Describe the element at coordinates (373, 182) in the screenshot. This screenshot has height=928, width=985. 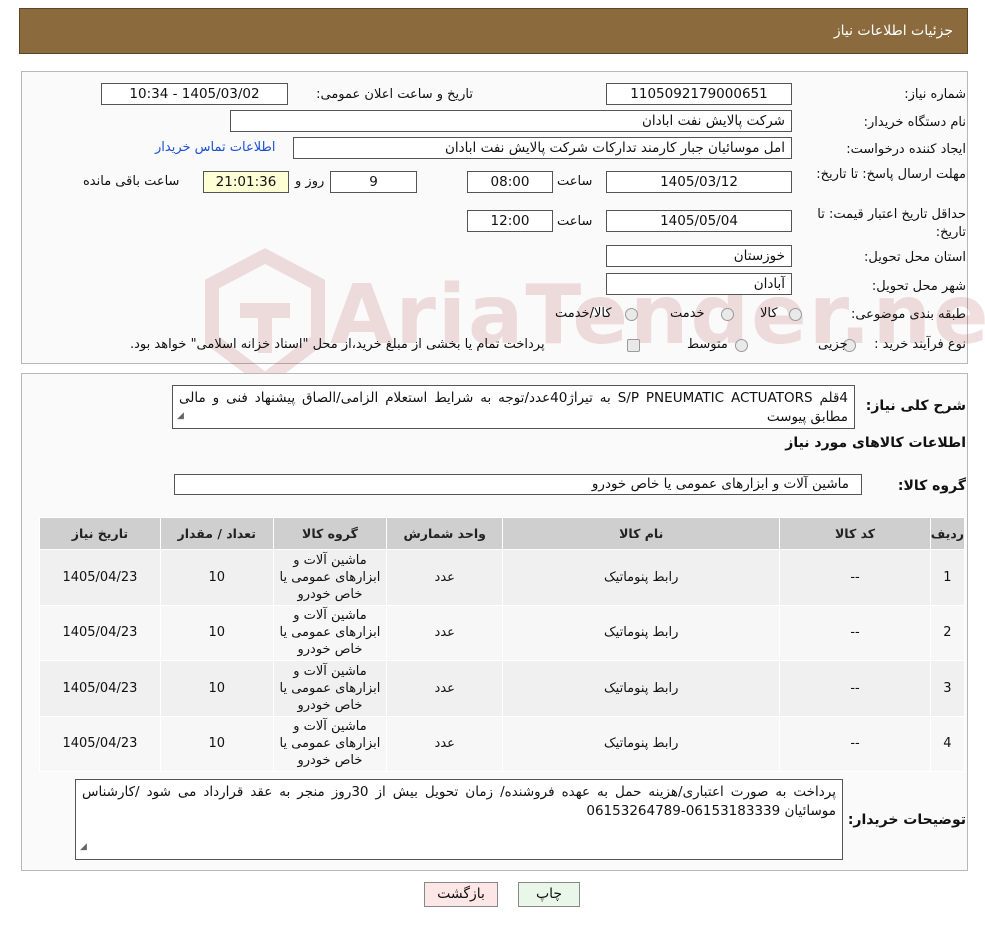
I see `remaining-days-field: 9` at that location.